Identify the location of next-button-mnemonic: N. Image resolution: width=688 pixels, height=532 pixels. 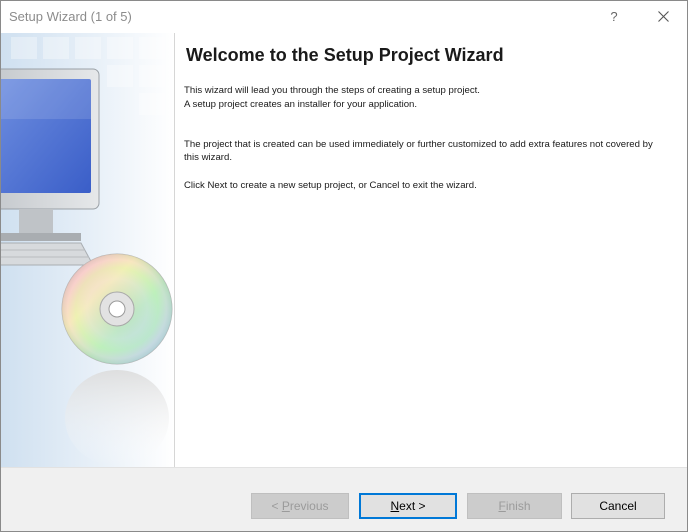
(395, 506).